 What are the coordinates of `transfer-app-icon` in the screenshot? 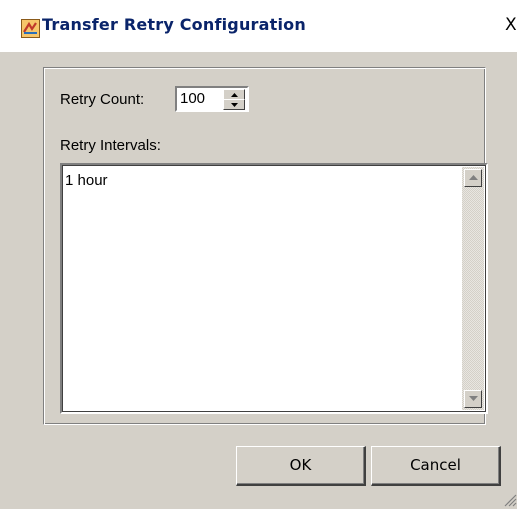 It's located at (30, 28).